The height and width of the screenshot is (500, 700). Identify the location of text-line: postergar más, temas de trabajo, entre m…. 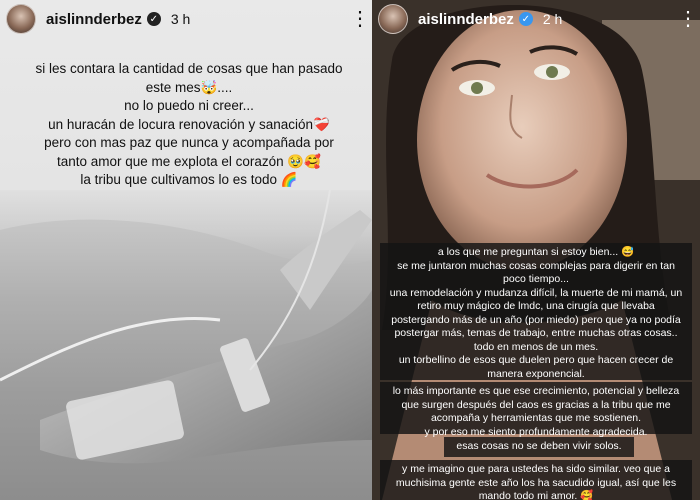
(536, 333).